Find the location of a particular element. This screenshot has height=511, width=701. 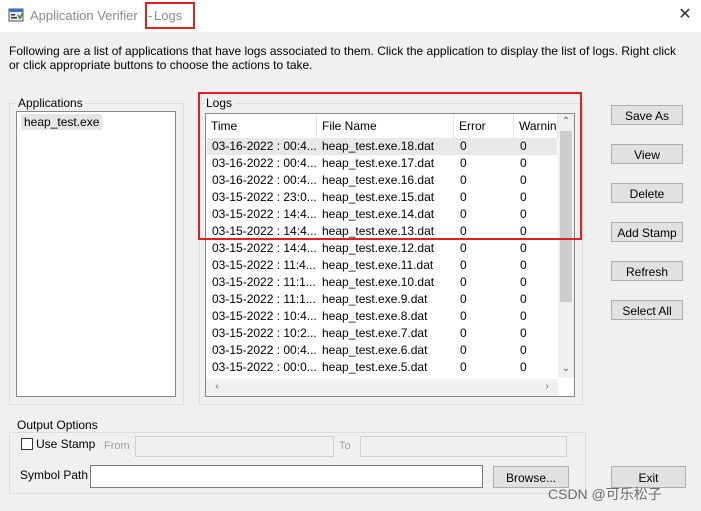

log-cell-file: heap_test.exe.8.dat is located at coordinates (375, 316).